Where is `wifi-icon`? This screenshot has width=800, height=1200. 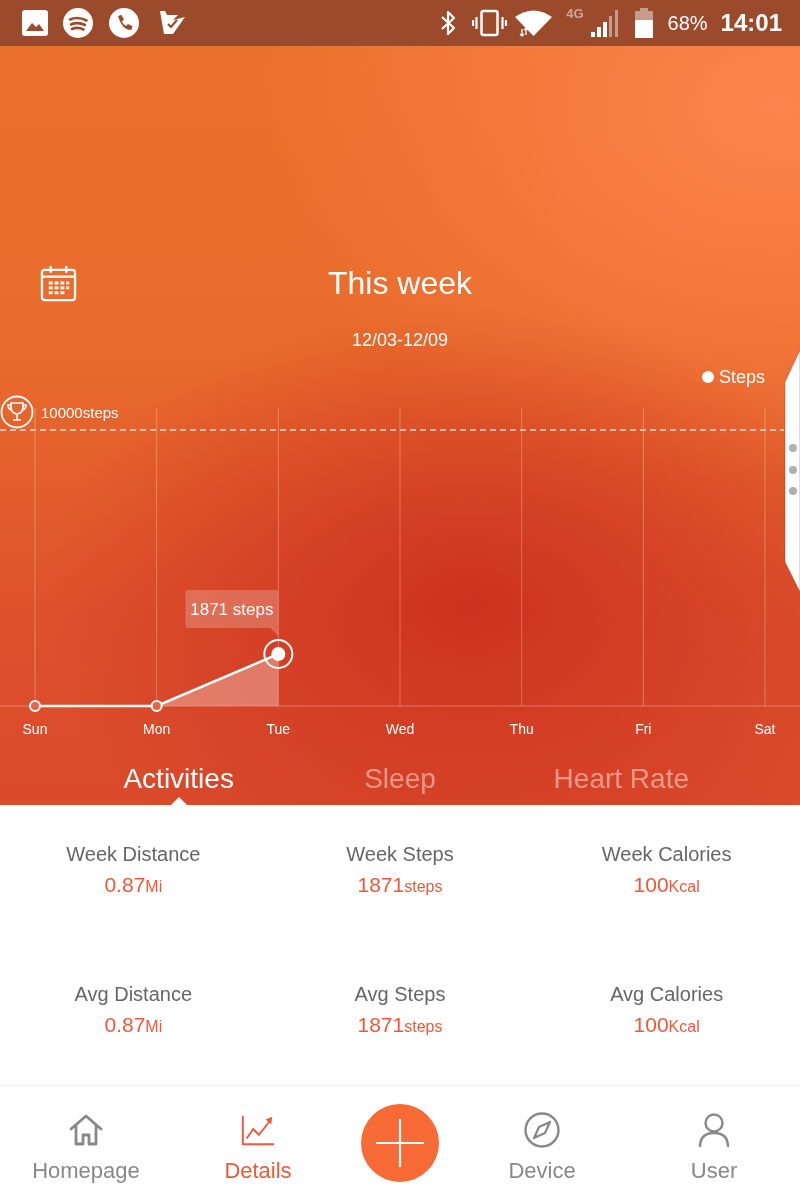 wifi-icon is located at coordinates (534, 23).